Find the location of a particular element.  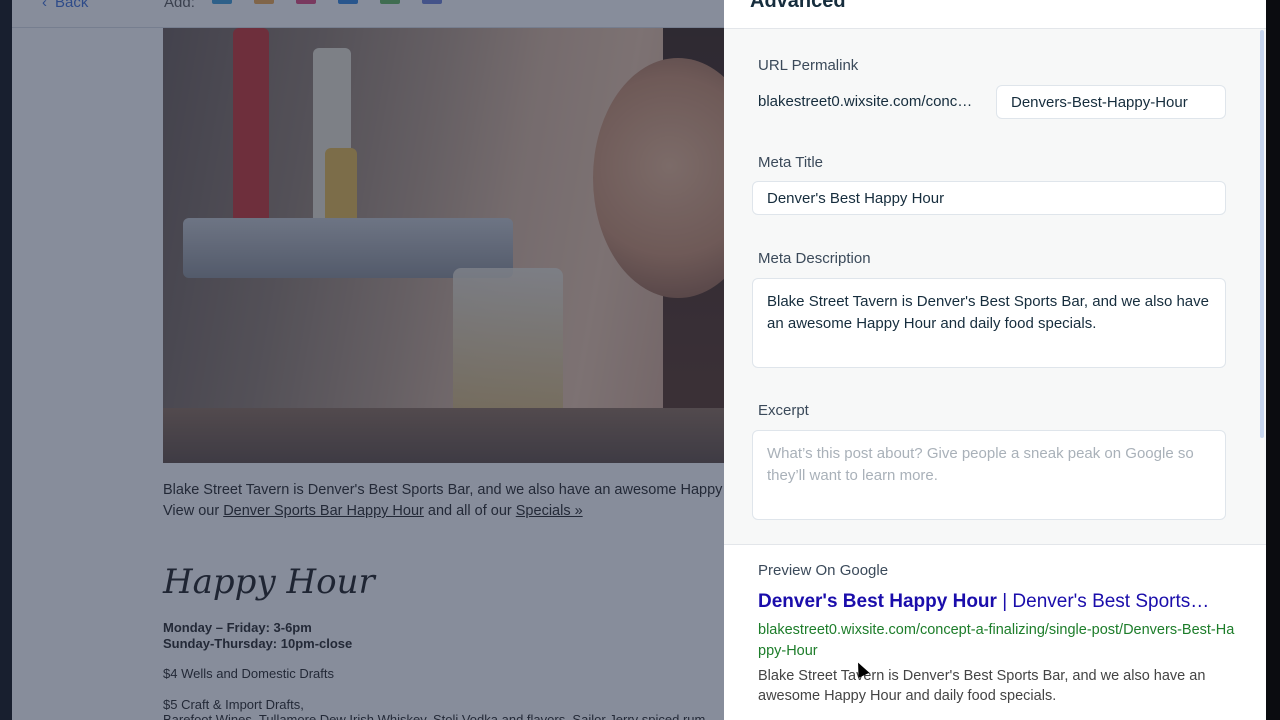

deal-item: $4 Wells and Domestic Drafts is located at coordinates (248, 673).